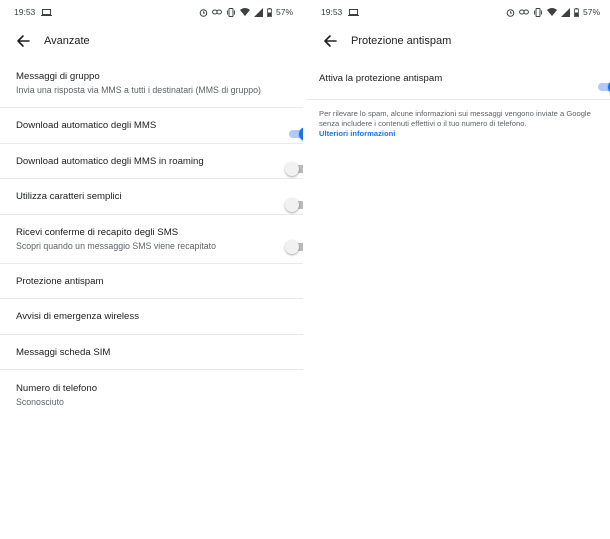  What do you see at coordinates (110, 161) in the screenshot?
I see `setting-title: Download automatico degli MMS in roaming` at bounding box center [110, 161].